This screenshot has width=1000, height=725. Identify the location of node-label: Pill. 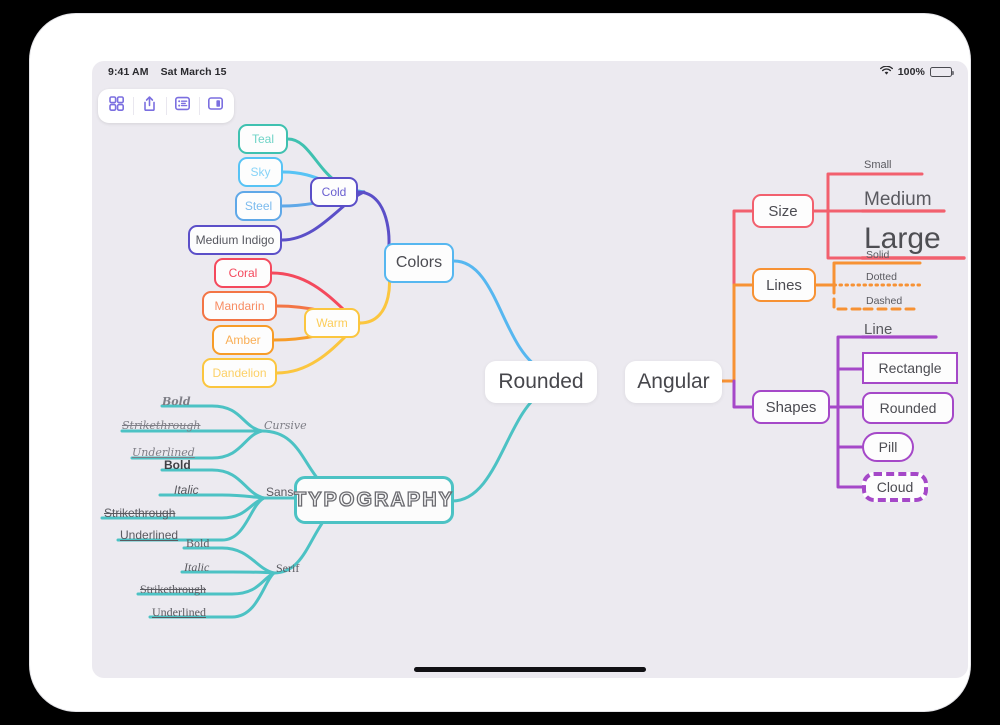
(888, 447).